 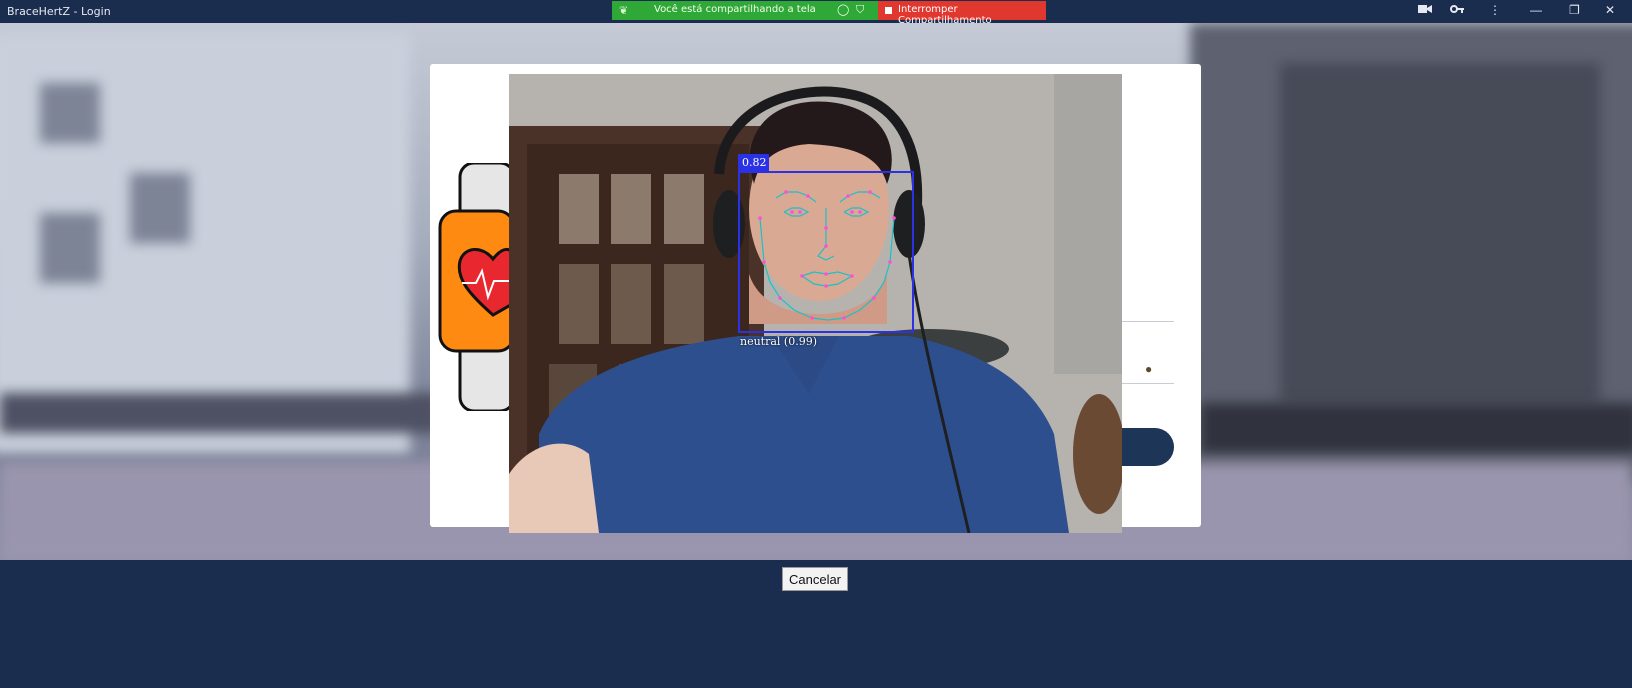 I want to click on eye-icon: ●, so click(x=1148, y=369).